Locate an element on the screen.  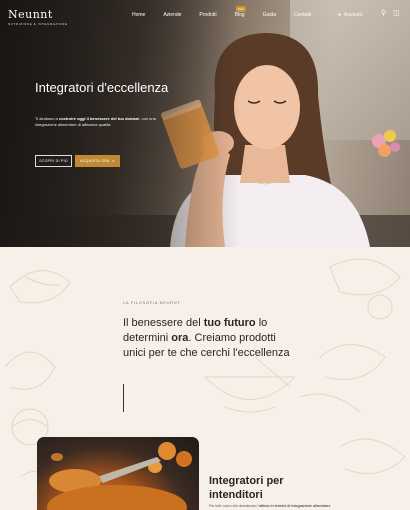
brand-logo: Neunnt NUTRIZIONE E INTEGRAZIONE is located at coordinates (38, 17).